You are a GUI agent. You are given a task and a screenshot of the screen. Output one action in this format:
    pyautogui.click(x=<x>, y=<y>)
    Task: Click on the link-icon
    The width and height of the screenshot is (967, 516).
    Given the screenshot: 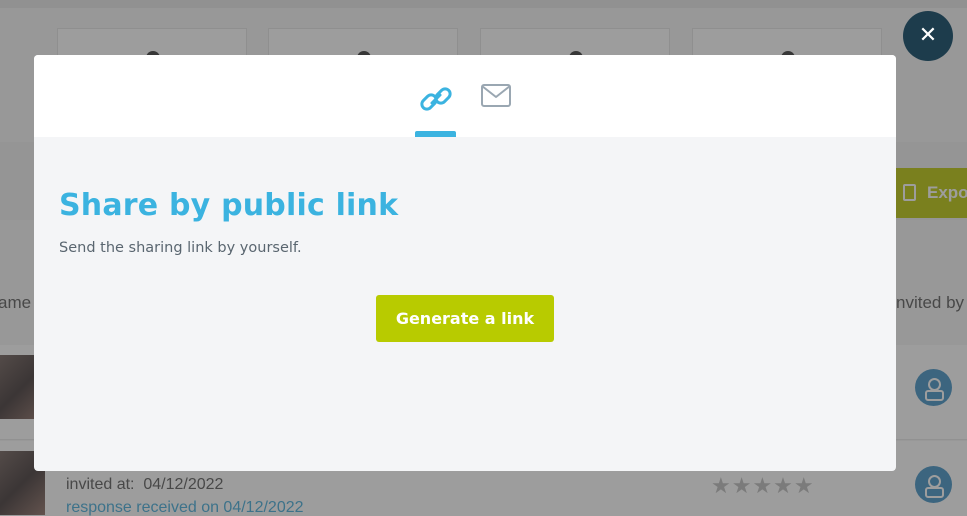 What is the action you would take?
    pyautogui.click(x=436, y=99)
    